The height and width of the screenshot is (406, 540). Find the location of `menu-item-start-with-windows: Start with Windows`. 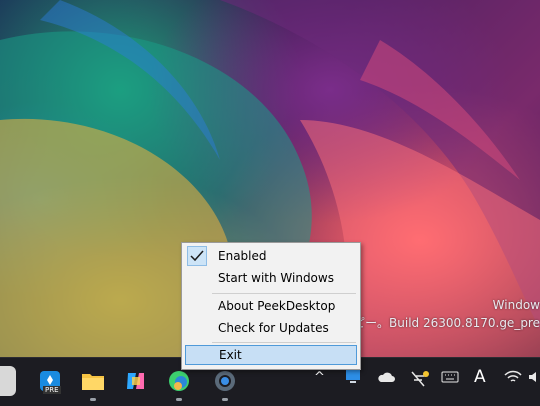

menu-item-start-with-windows: Start with Windows is located at coordinates (271, 278).